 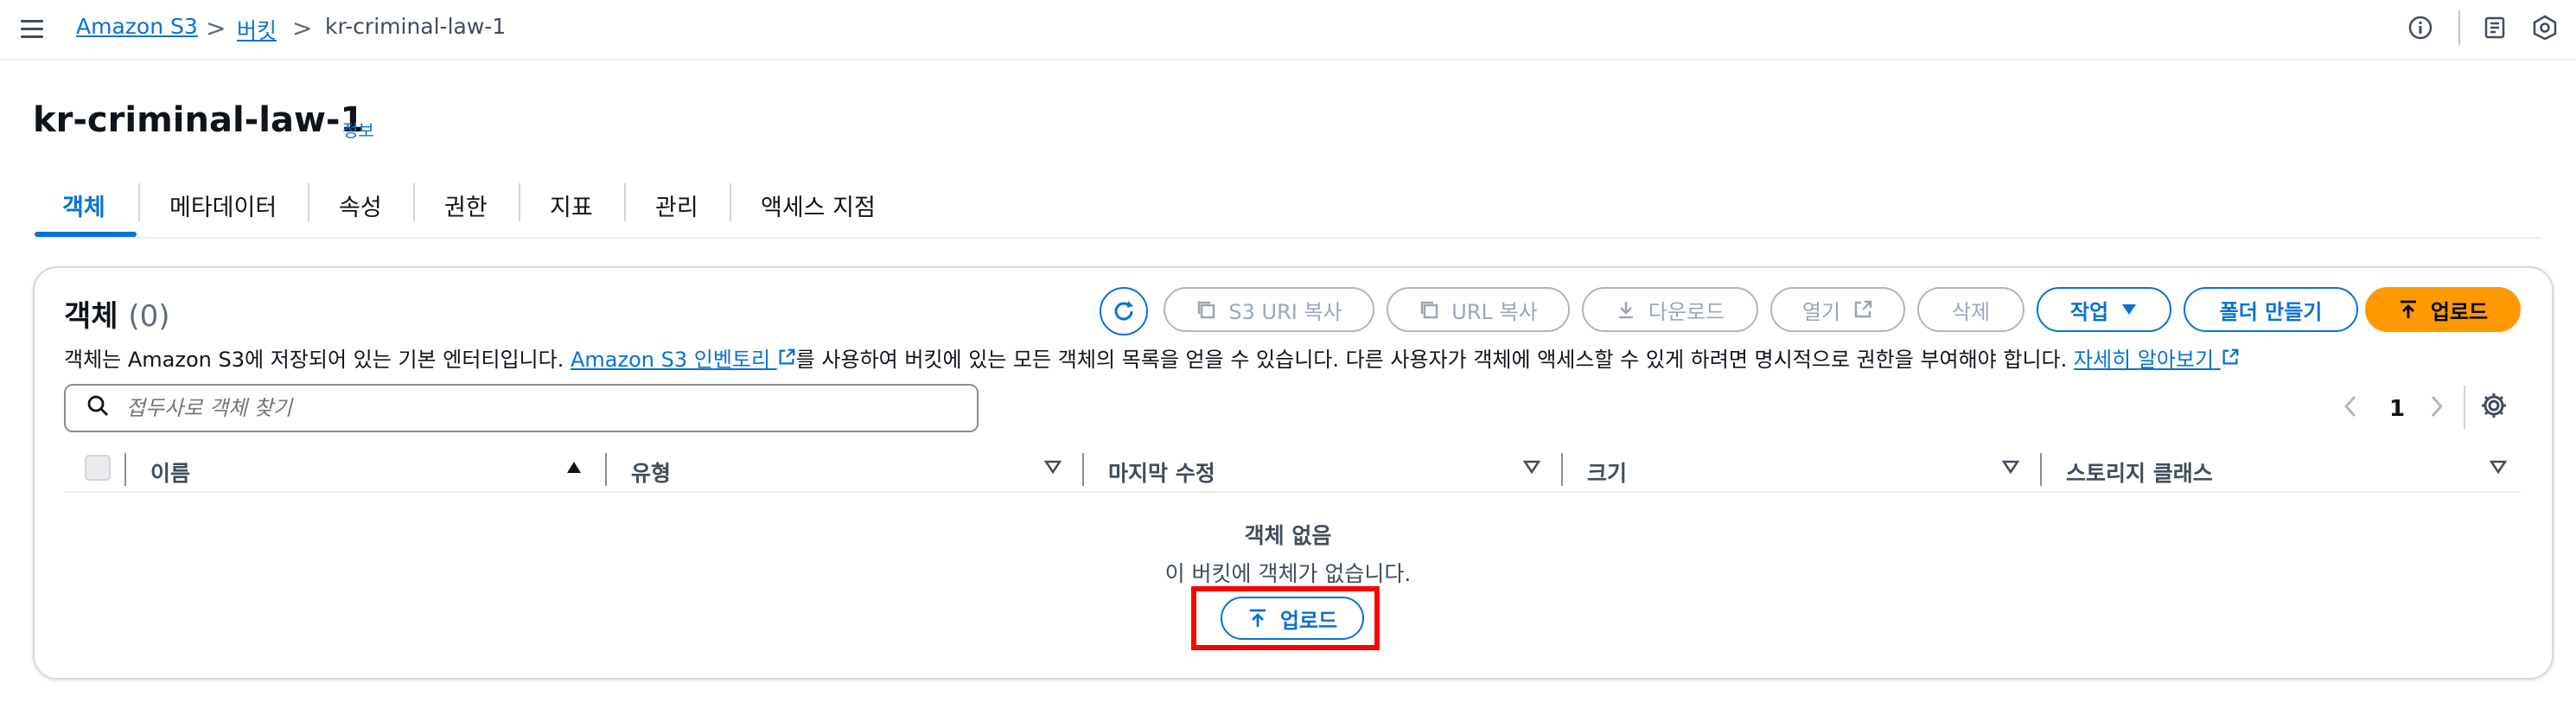 I want to click on column-header-type: 유형, so click(x=651, y=472).